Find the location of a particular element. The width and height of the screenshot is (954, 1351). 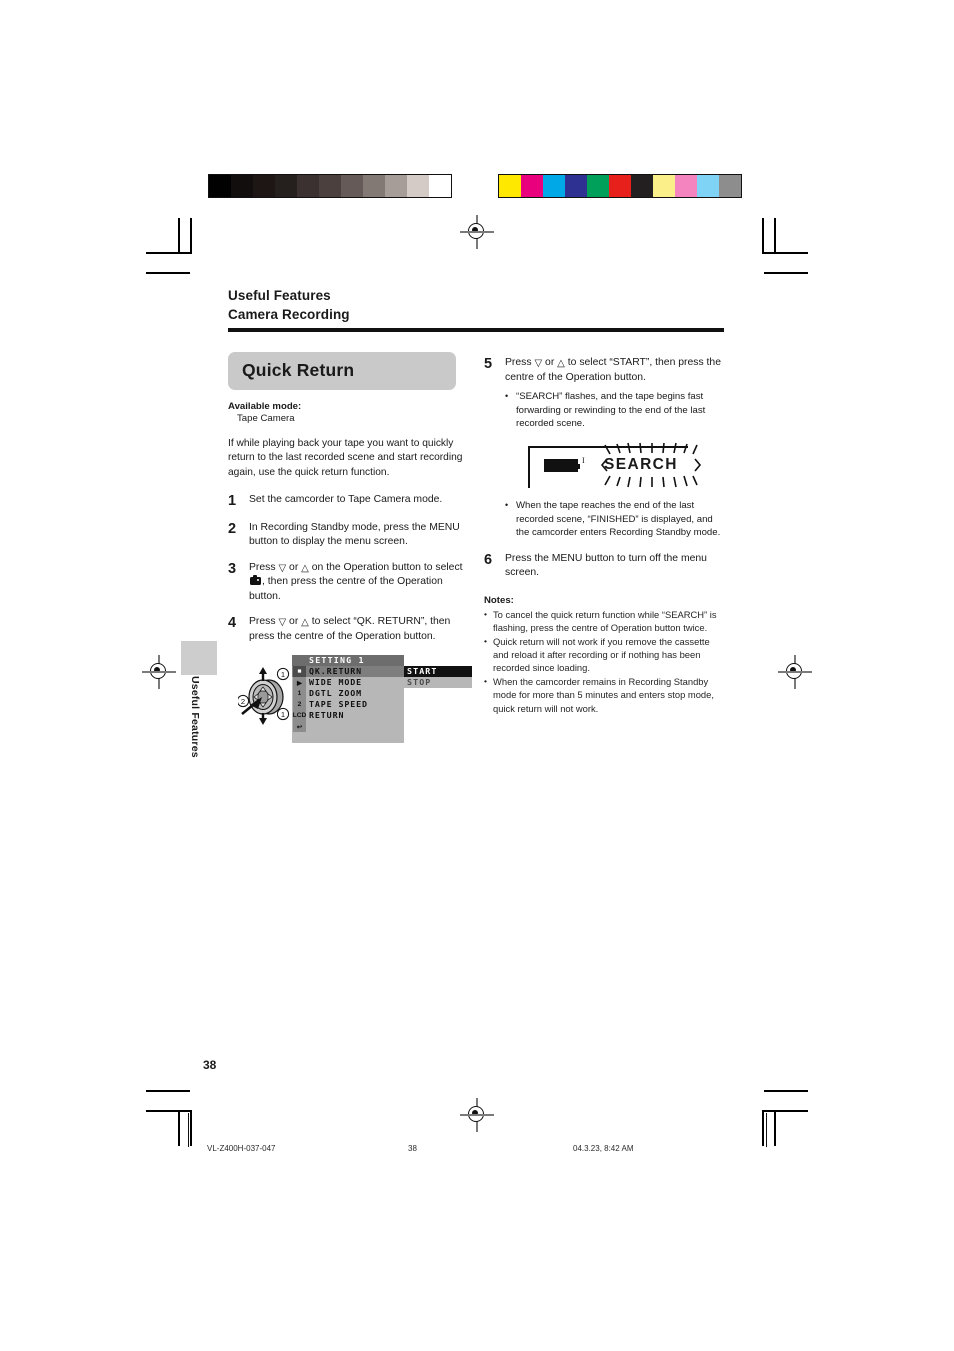

crop-mark-tr-h is located at coordinates (786, 253).